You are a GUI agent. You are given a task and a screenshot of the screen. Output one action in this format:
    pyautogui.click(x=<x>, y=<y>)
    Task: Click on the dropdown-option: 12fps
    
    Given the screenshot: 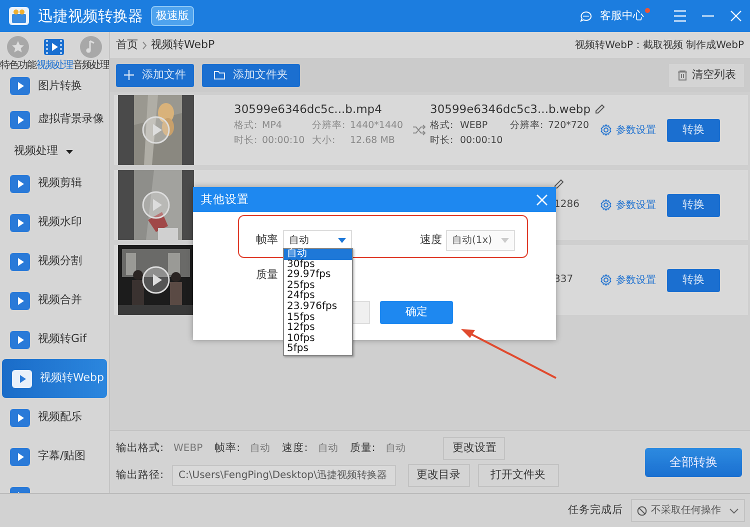 What is the action you would take?
    pyautogui.click(x=318, y=328)
    